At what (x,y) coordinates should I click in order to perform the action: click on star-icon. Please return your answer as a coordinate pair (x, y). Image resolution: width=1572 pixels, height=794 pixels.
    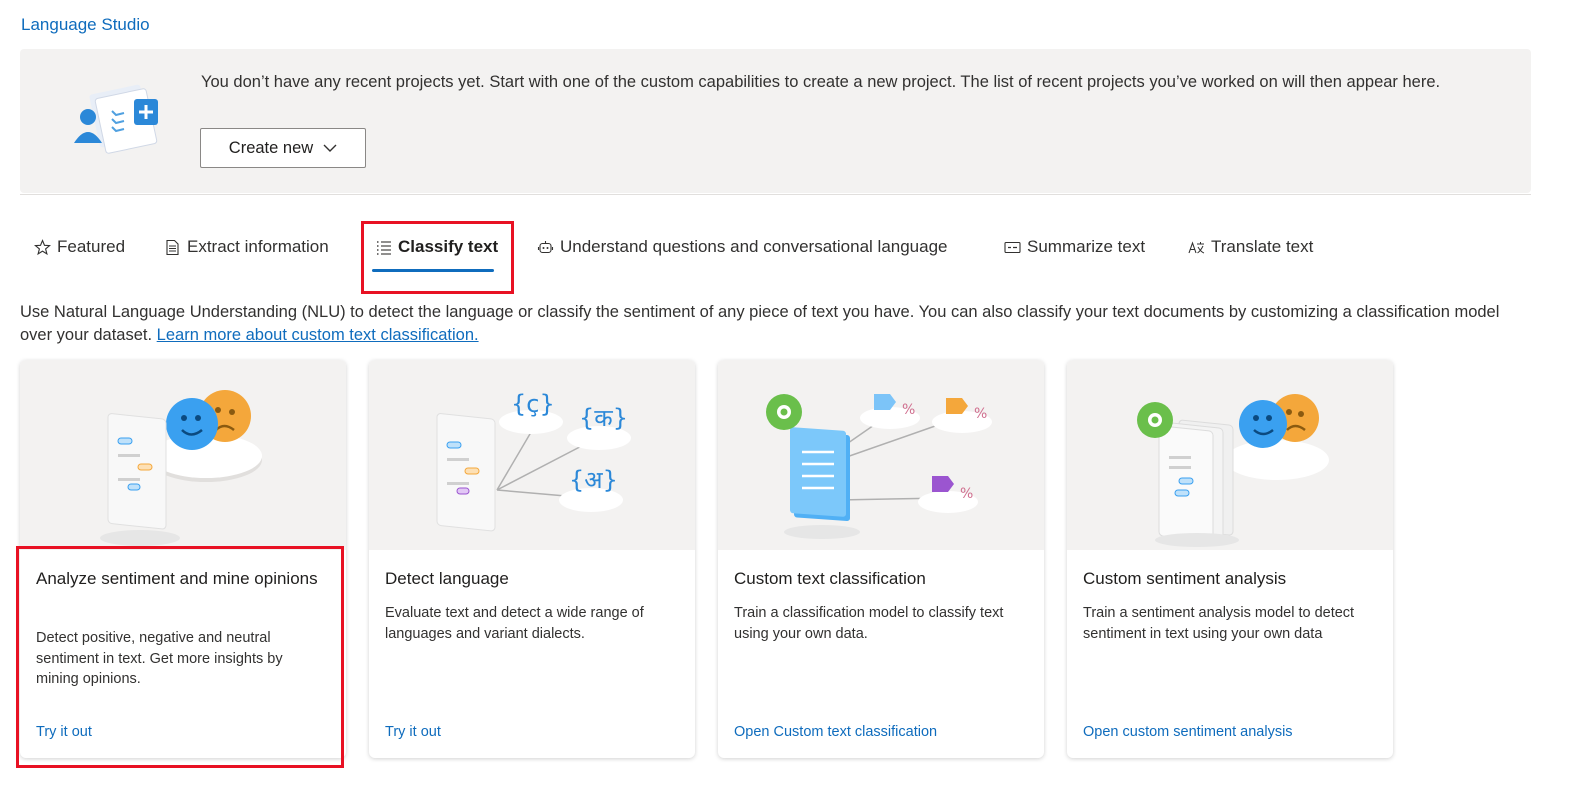
    Looking at the image, I should click on (42, 246).